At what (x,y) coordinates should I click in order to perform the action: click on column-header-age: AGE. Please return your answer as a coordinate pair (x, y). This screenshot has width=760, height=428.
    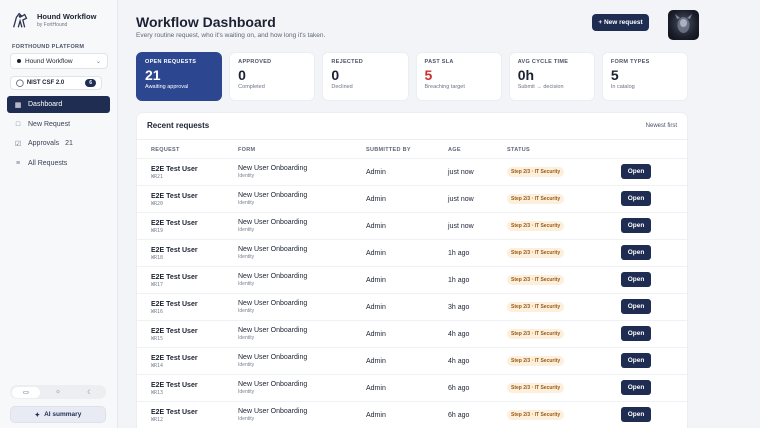
    Looking at the image, I should click on (454, 150).